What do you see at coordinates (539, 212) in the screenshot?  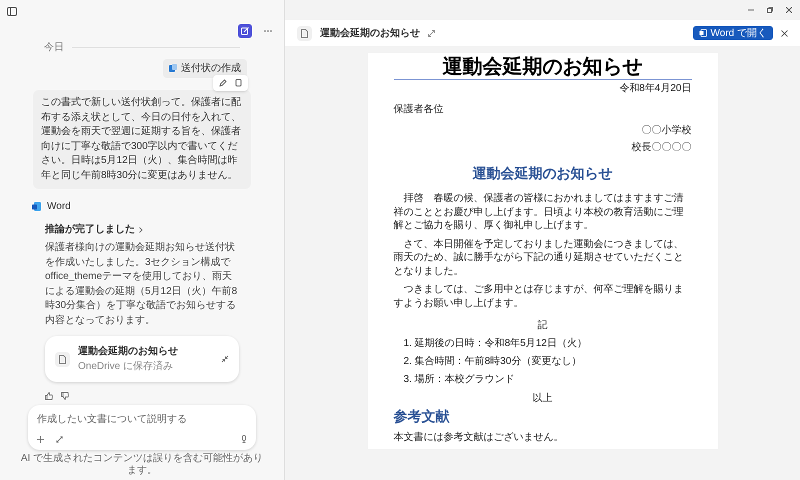 I see `body-paragraph: 拝啓 春暖の候、保護者の皆様におかれましてはますますご清祥のこととお慶び申し上げます。日頃より本校の教育活動にご理解とご協力を賜り、厚く御礼申し上げます。` at bounding box center [539, 212].